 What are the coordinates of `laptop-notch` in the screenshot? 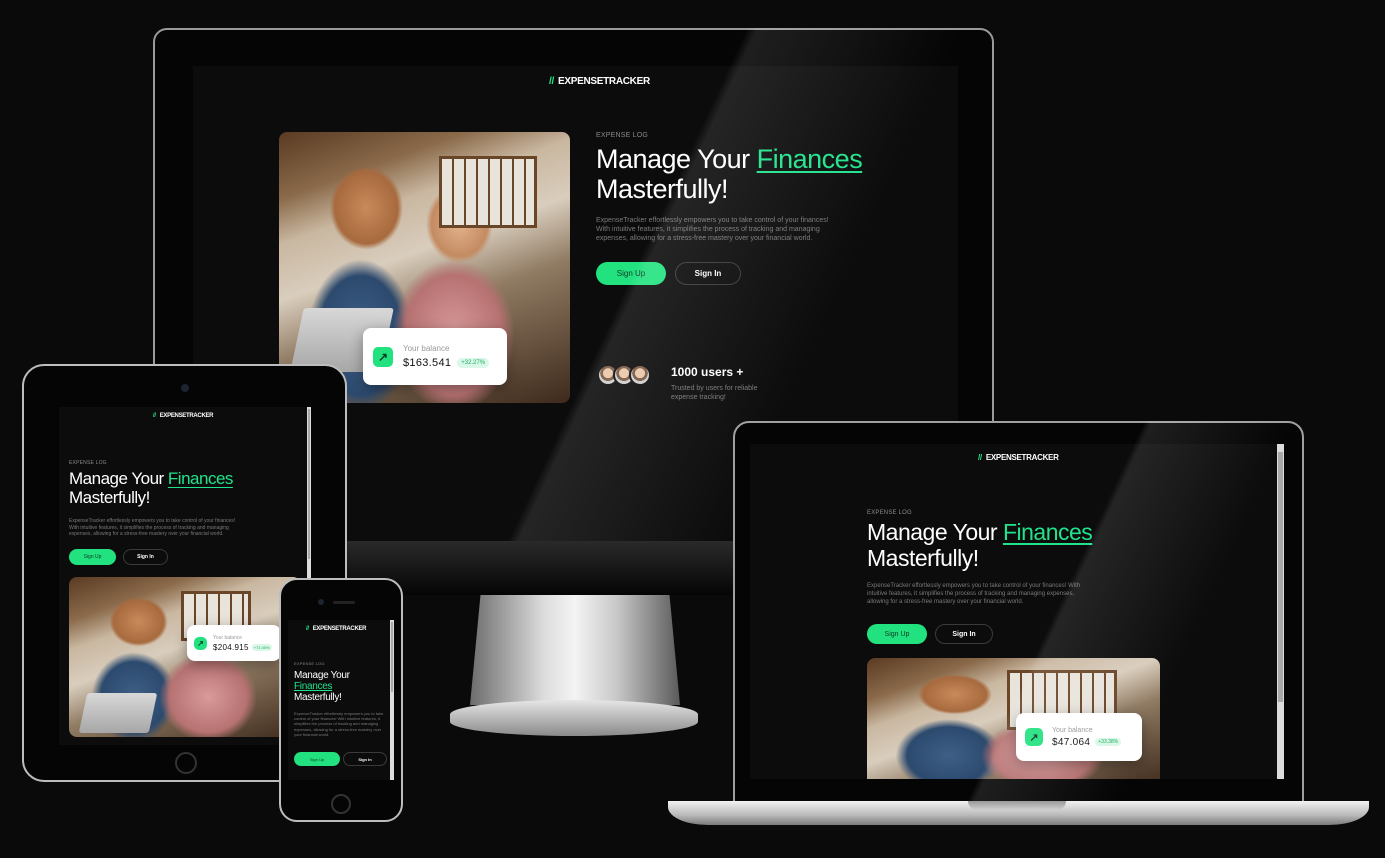 It's located at (1017, 805).